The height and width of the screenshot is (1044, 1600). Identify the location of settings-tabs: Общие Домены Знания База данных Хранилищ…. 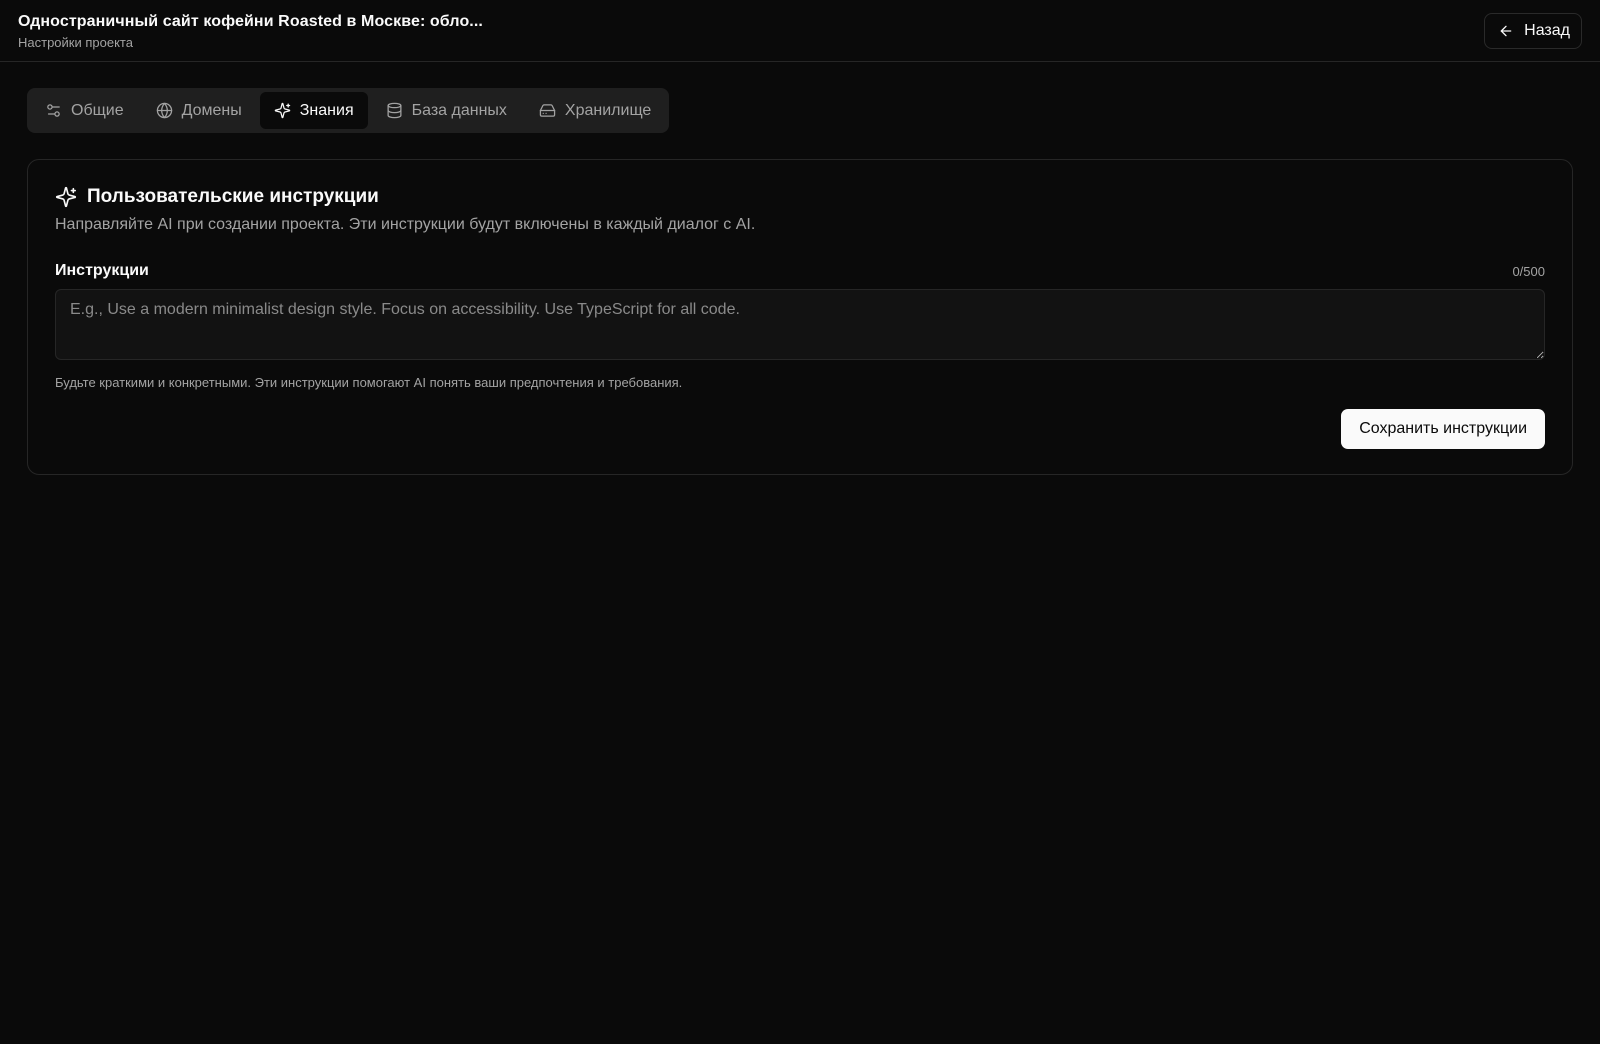
(348, 110).